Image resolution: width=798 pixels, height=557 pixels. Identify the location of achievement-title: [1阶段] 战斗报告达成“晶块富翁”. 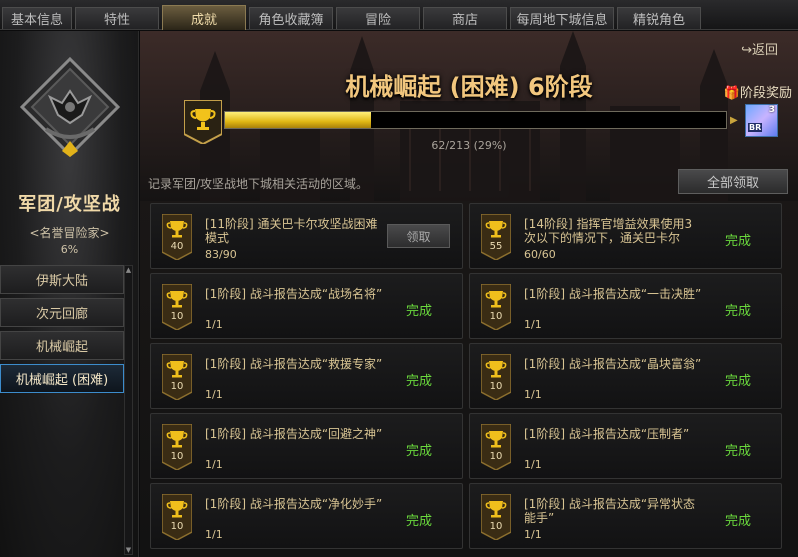
(613, 364).